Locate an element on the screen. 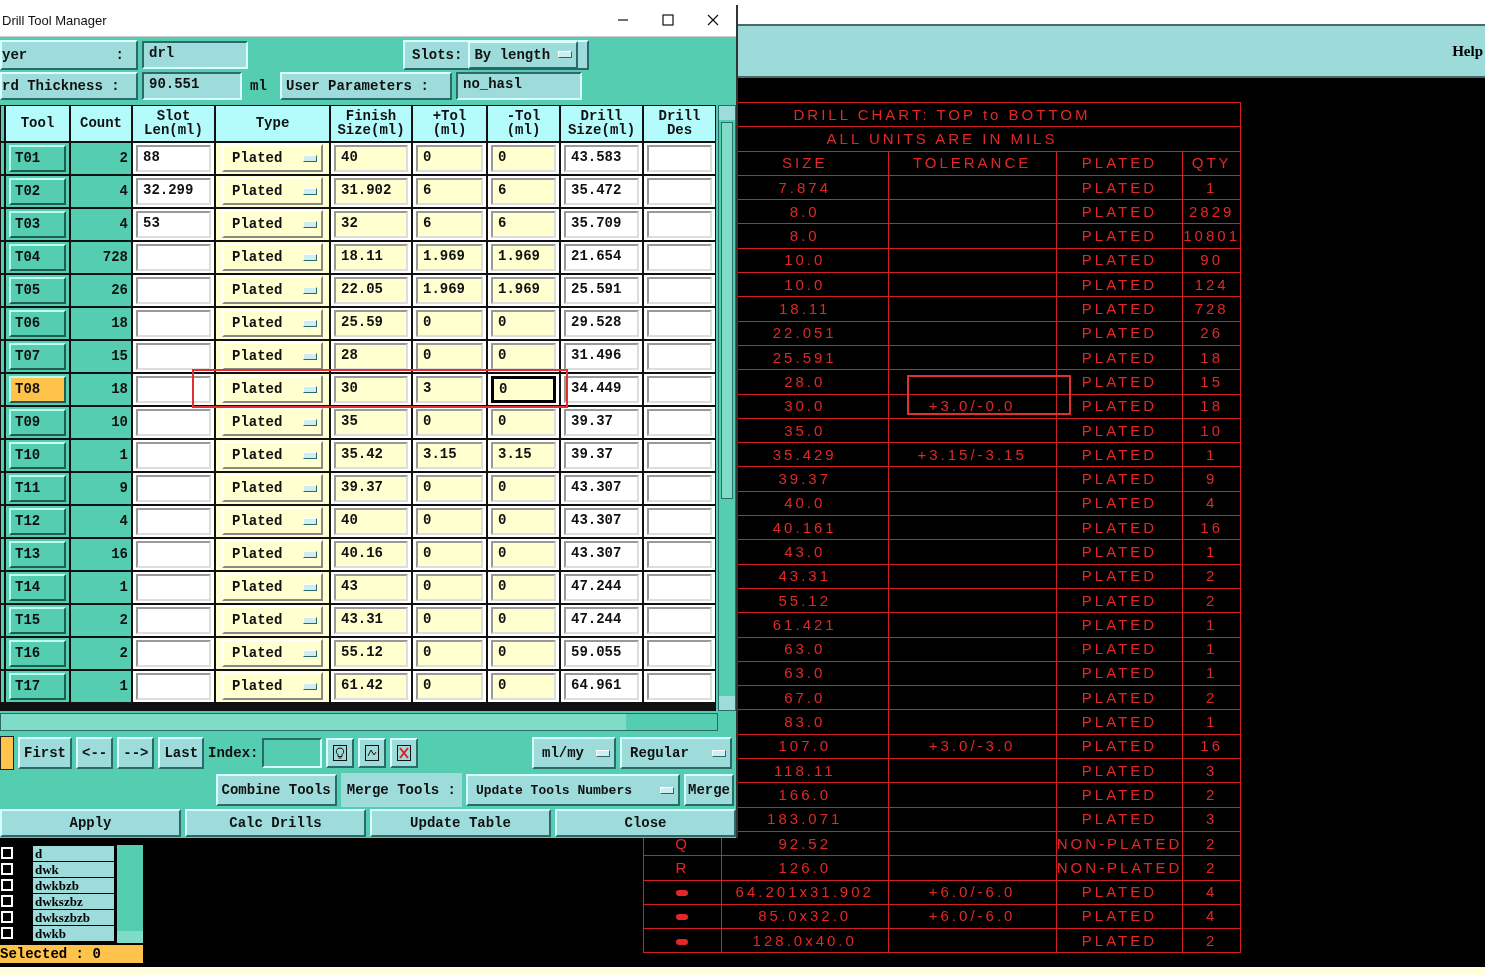  finish-size-field: 61.42 is located at coordinates (371, 686).